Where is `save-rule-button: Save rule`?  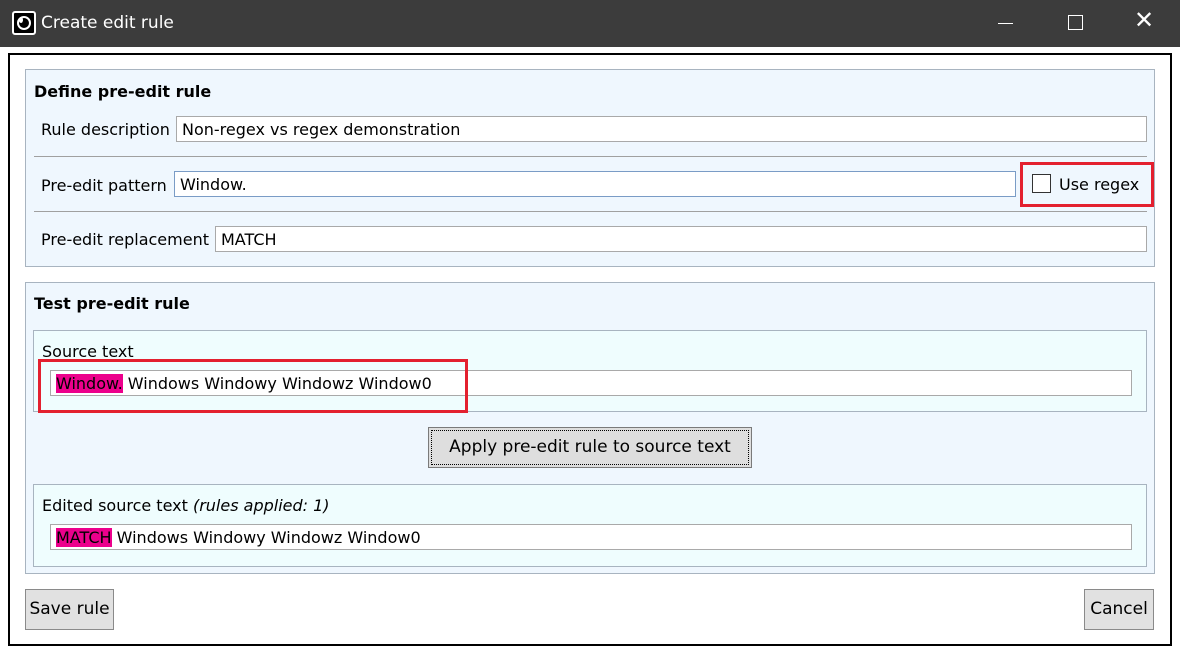
save-rule-button: Save rule is located at coordinates (69, 609).